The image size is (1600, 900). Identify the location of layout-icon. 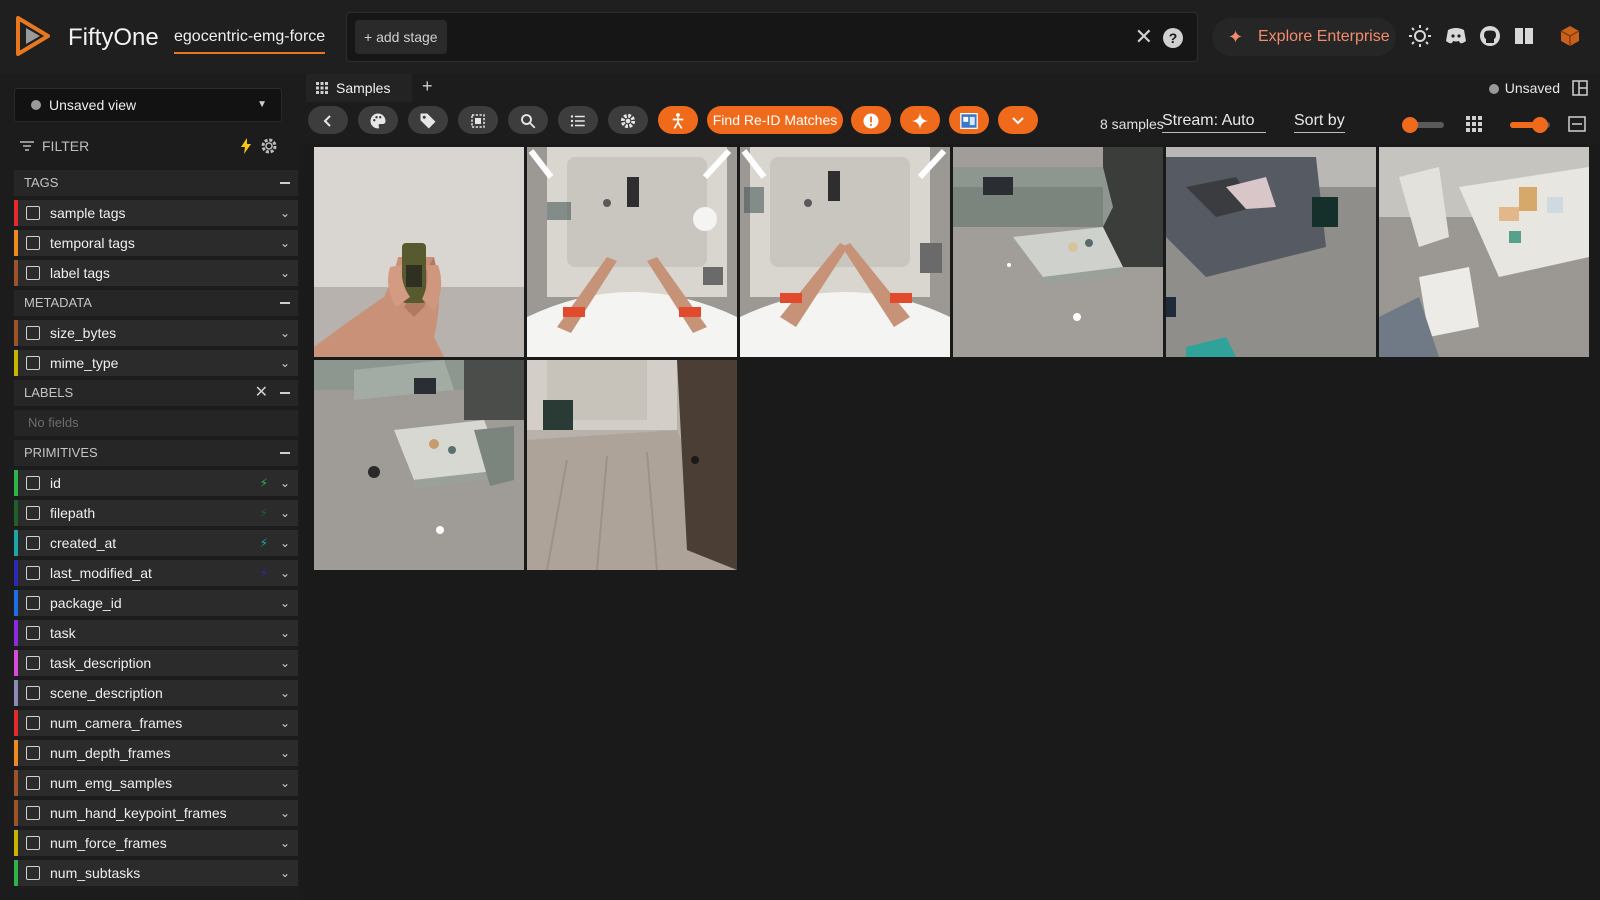
(1580, 88).